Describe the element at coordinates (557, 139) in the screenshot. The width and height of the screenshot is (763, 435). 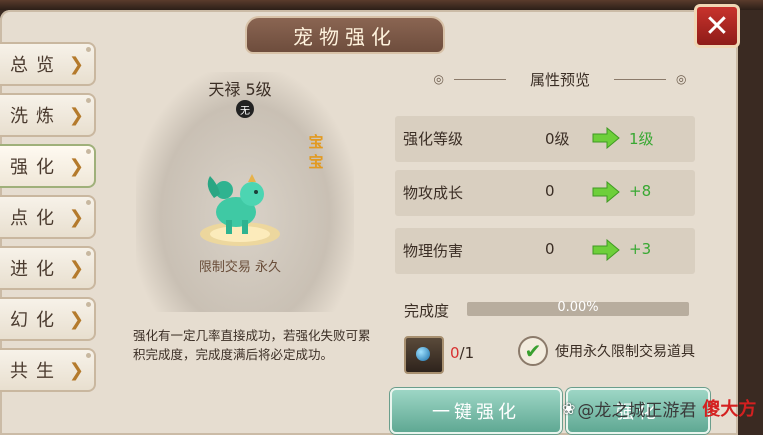
I see `attr-old-value: 0级` at that location.